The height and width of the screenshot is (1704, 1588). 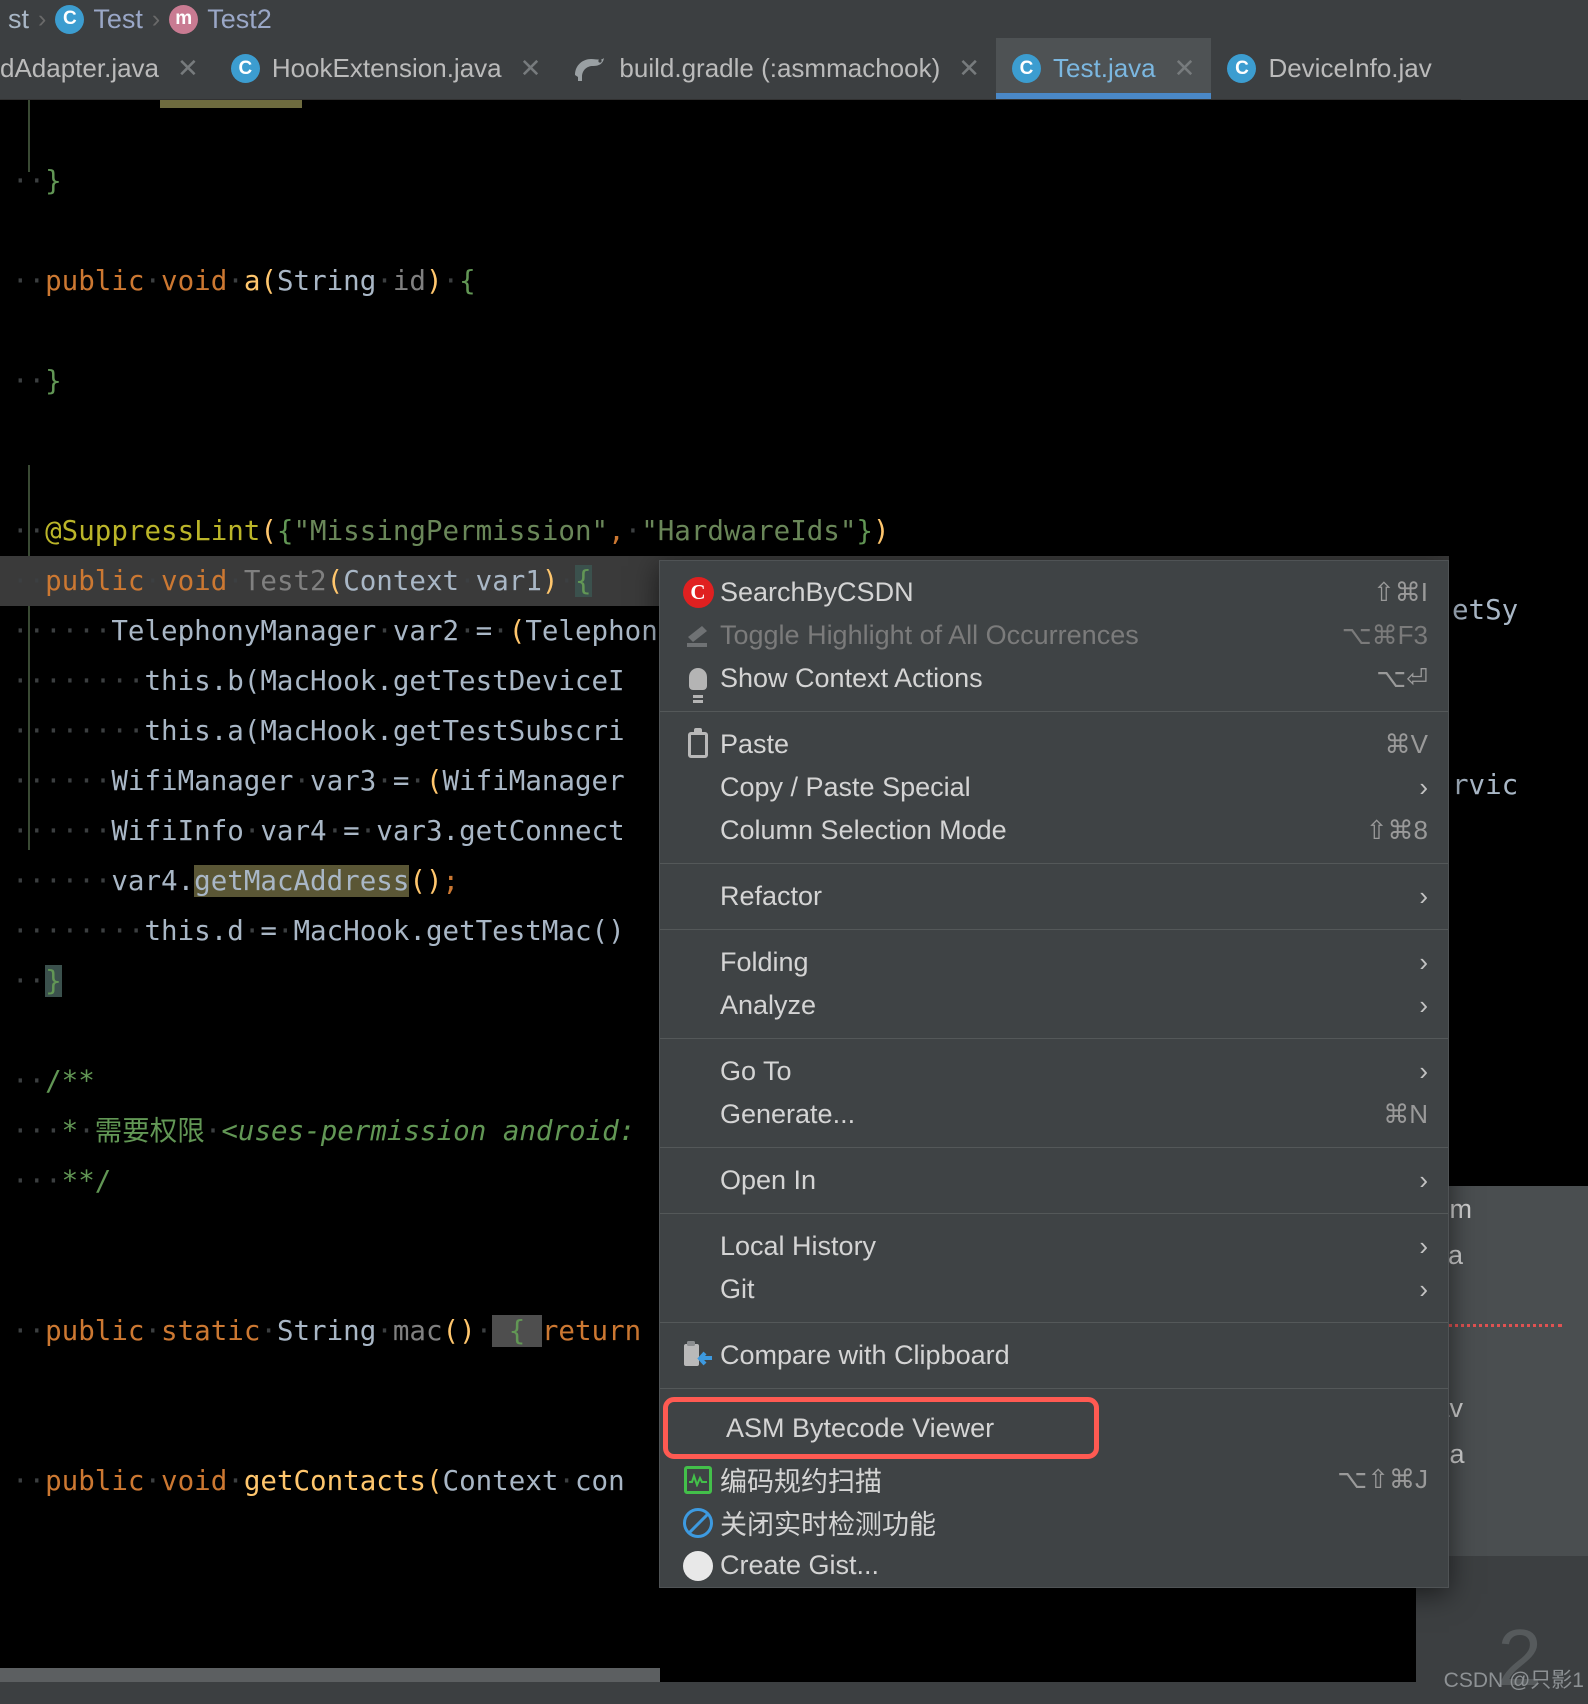 What do you see at coordinates (1054, 744) in the screenshot?
I see `menu-item-paste: Paste ⌘V` at bounding box center [1054, 744].